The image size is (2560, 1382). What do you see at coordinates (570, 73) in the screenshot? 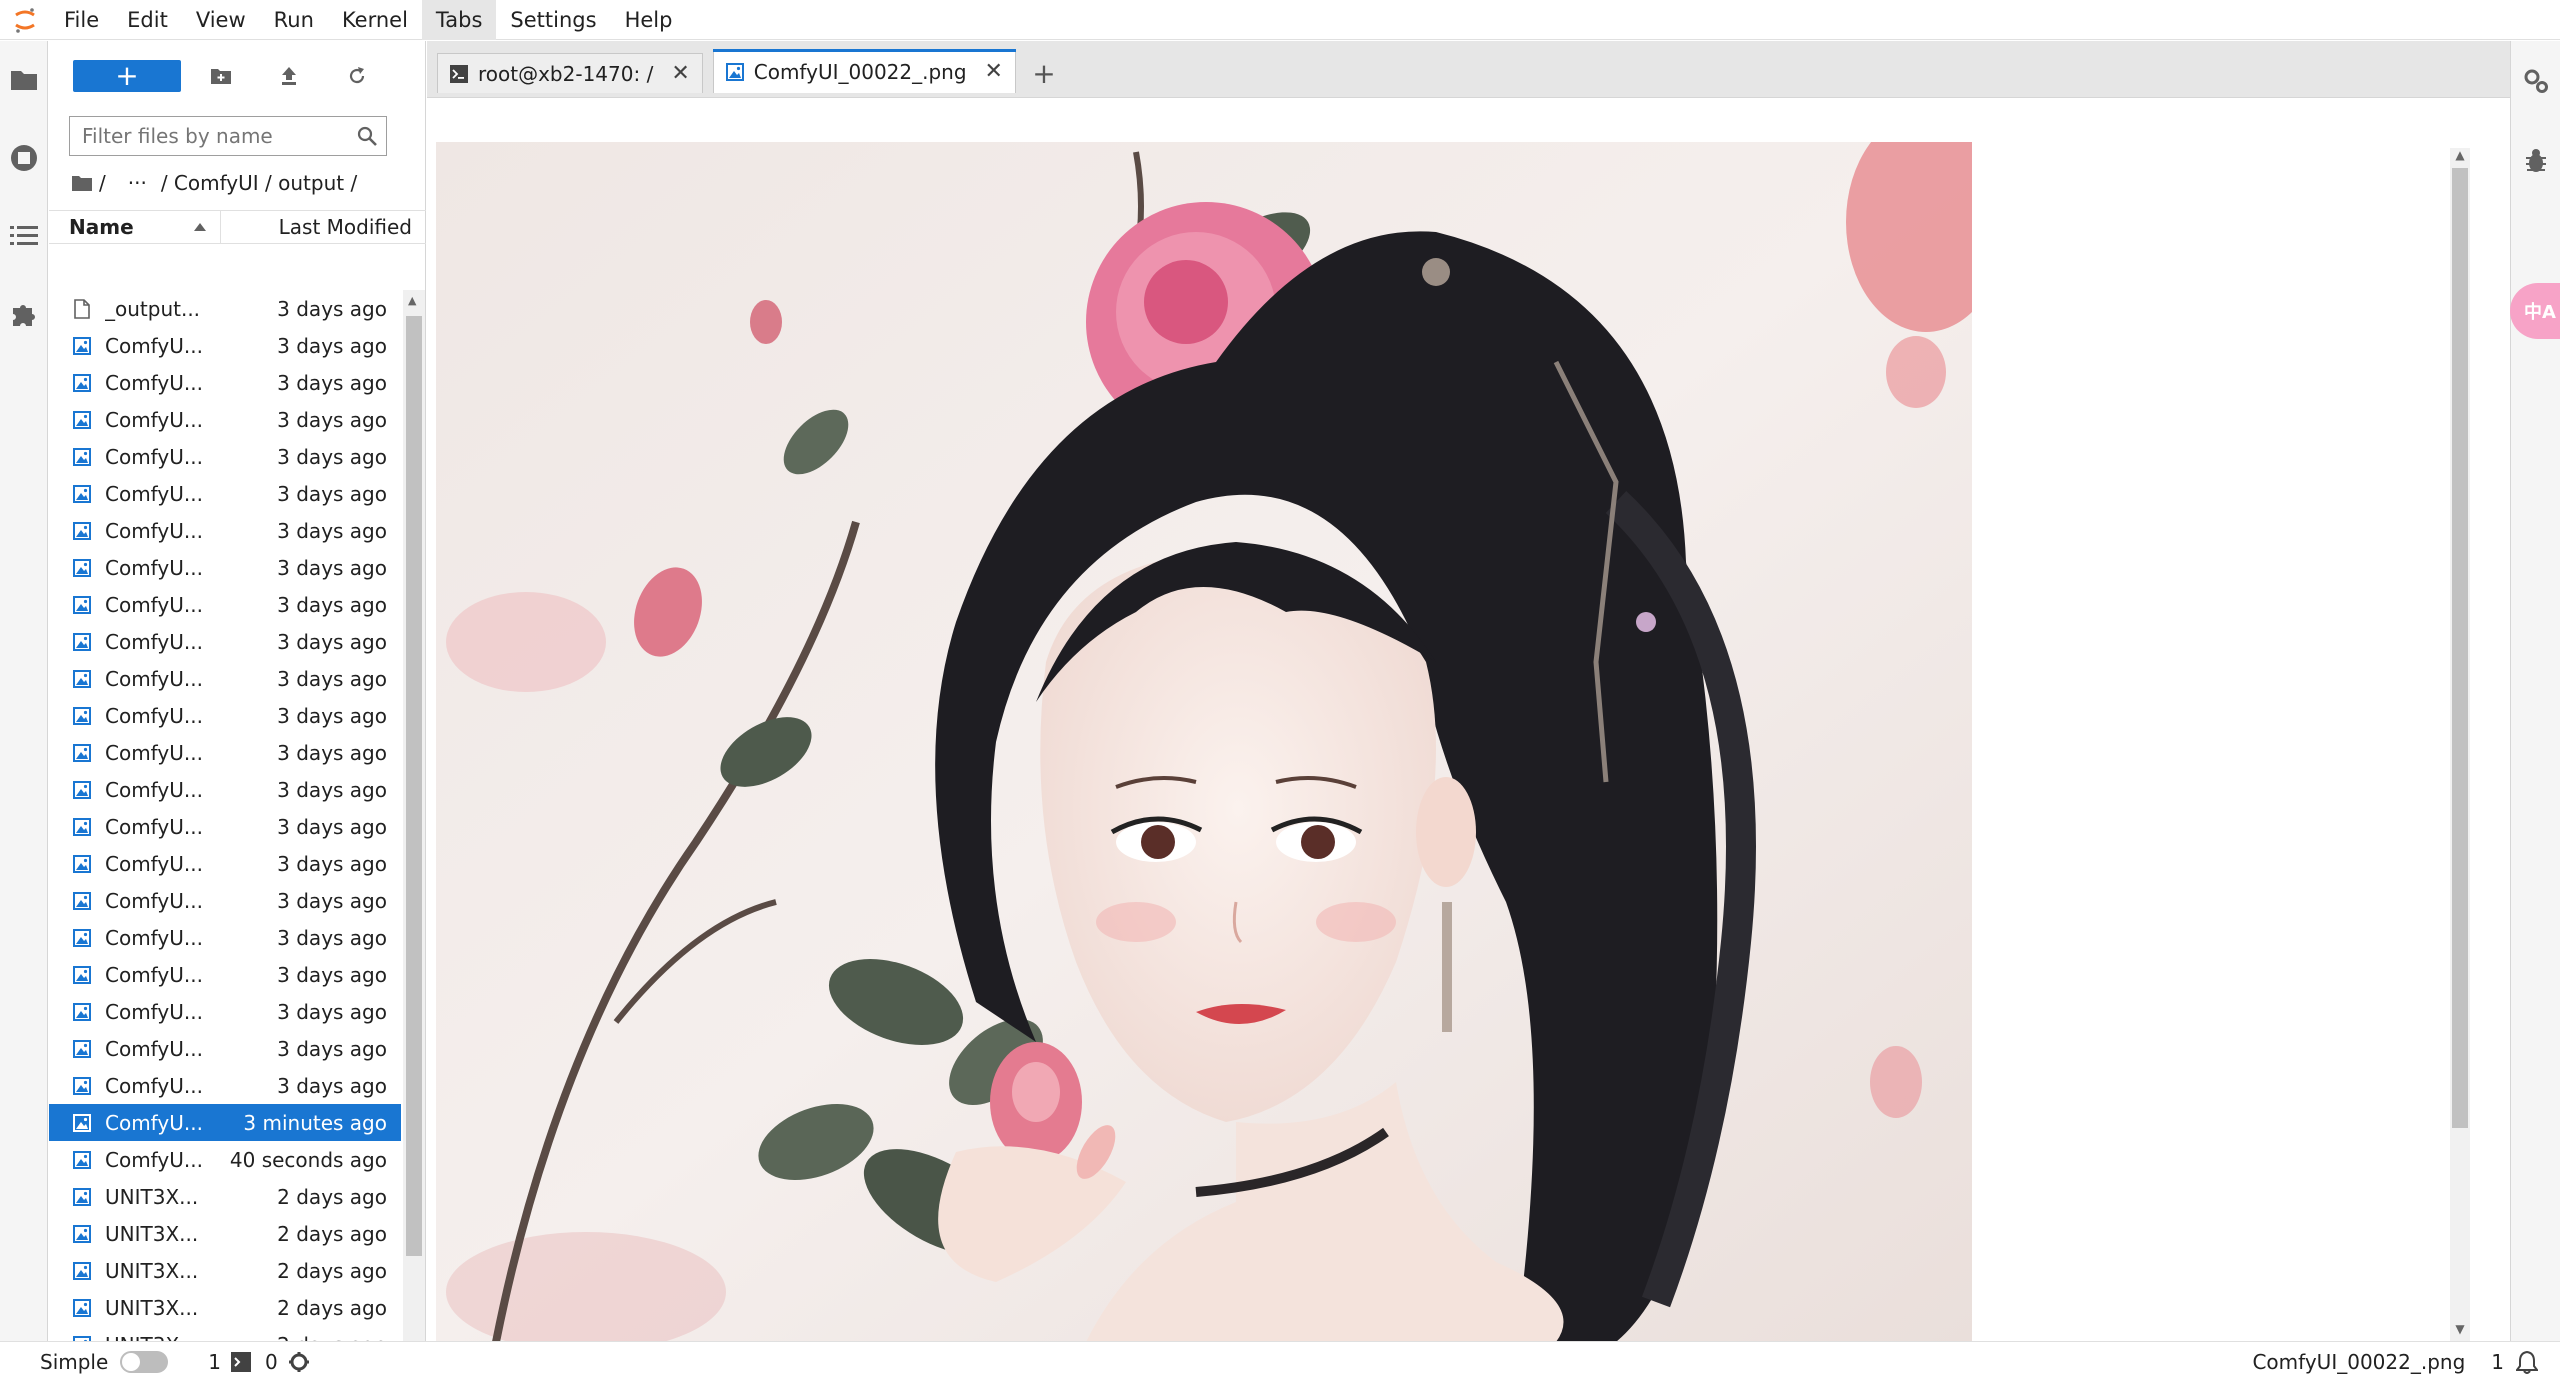
I see `tab-terminal: root@xb2-1470: / ✕` at bounding box center [570, 73].